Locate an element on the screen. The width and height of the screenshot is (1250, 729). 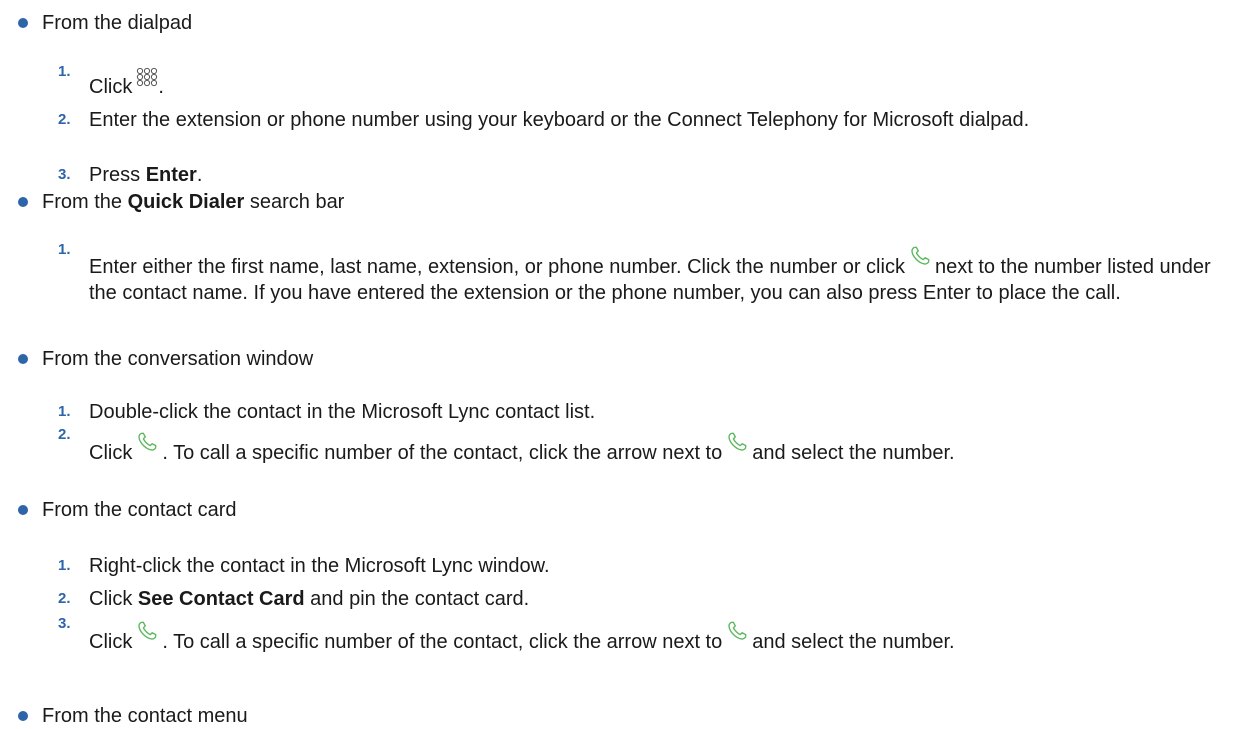
see-contact-card-label: See Contact Card is located at coordinates (221, 599).